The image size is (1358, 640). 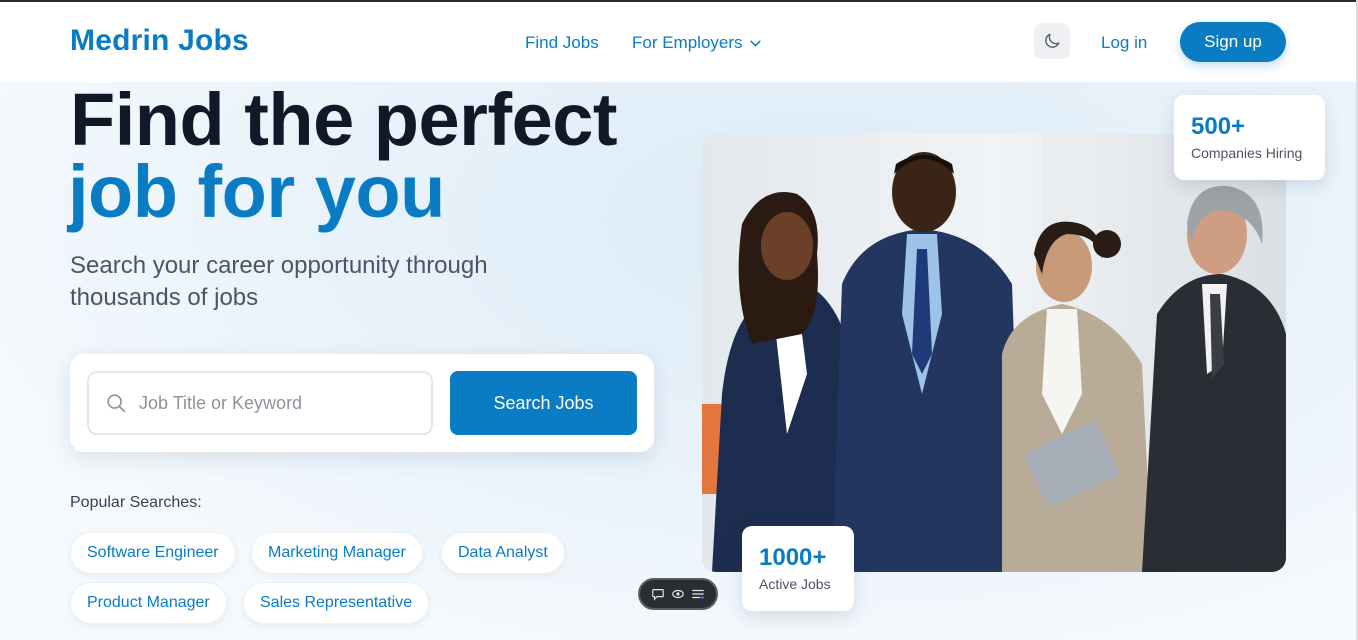 I want to click on active-jobs-card: 1000+ Active Jobs, so click(x=798, y=568).